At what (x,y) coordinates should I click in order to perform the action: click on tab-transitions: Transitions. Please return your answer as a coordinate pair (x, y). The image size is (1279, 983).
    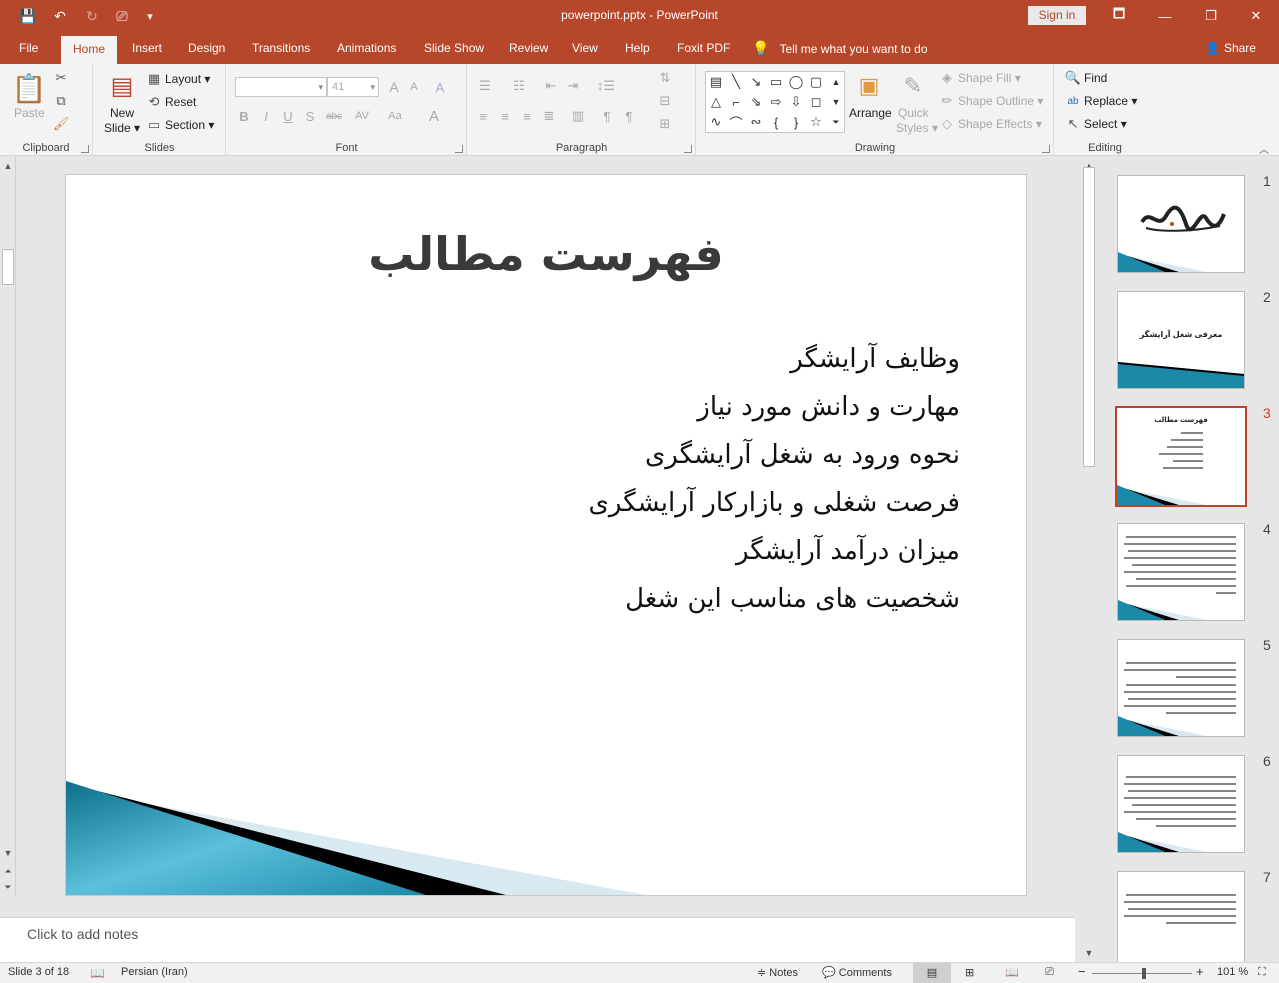
    Looking at the image, I should click on (281, 48).